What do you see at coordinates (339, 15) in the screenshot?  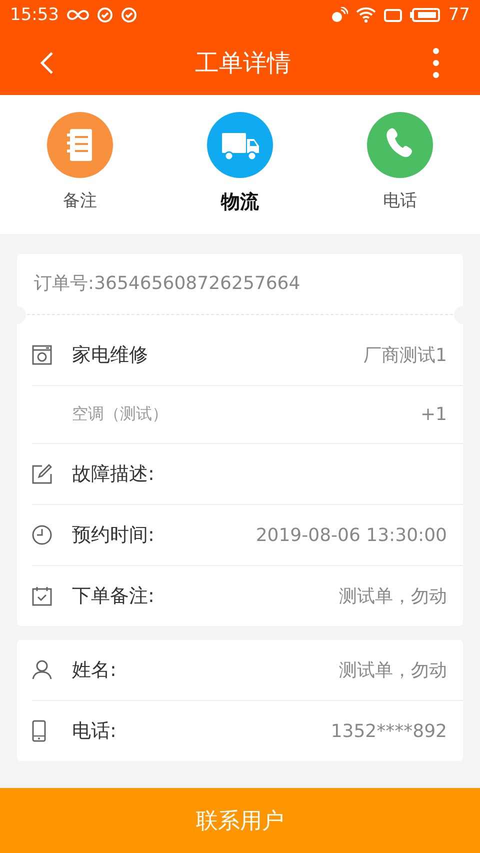 I see `signal-icon` at bounding box center [339, 15].